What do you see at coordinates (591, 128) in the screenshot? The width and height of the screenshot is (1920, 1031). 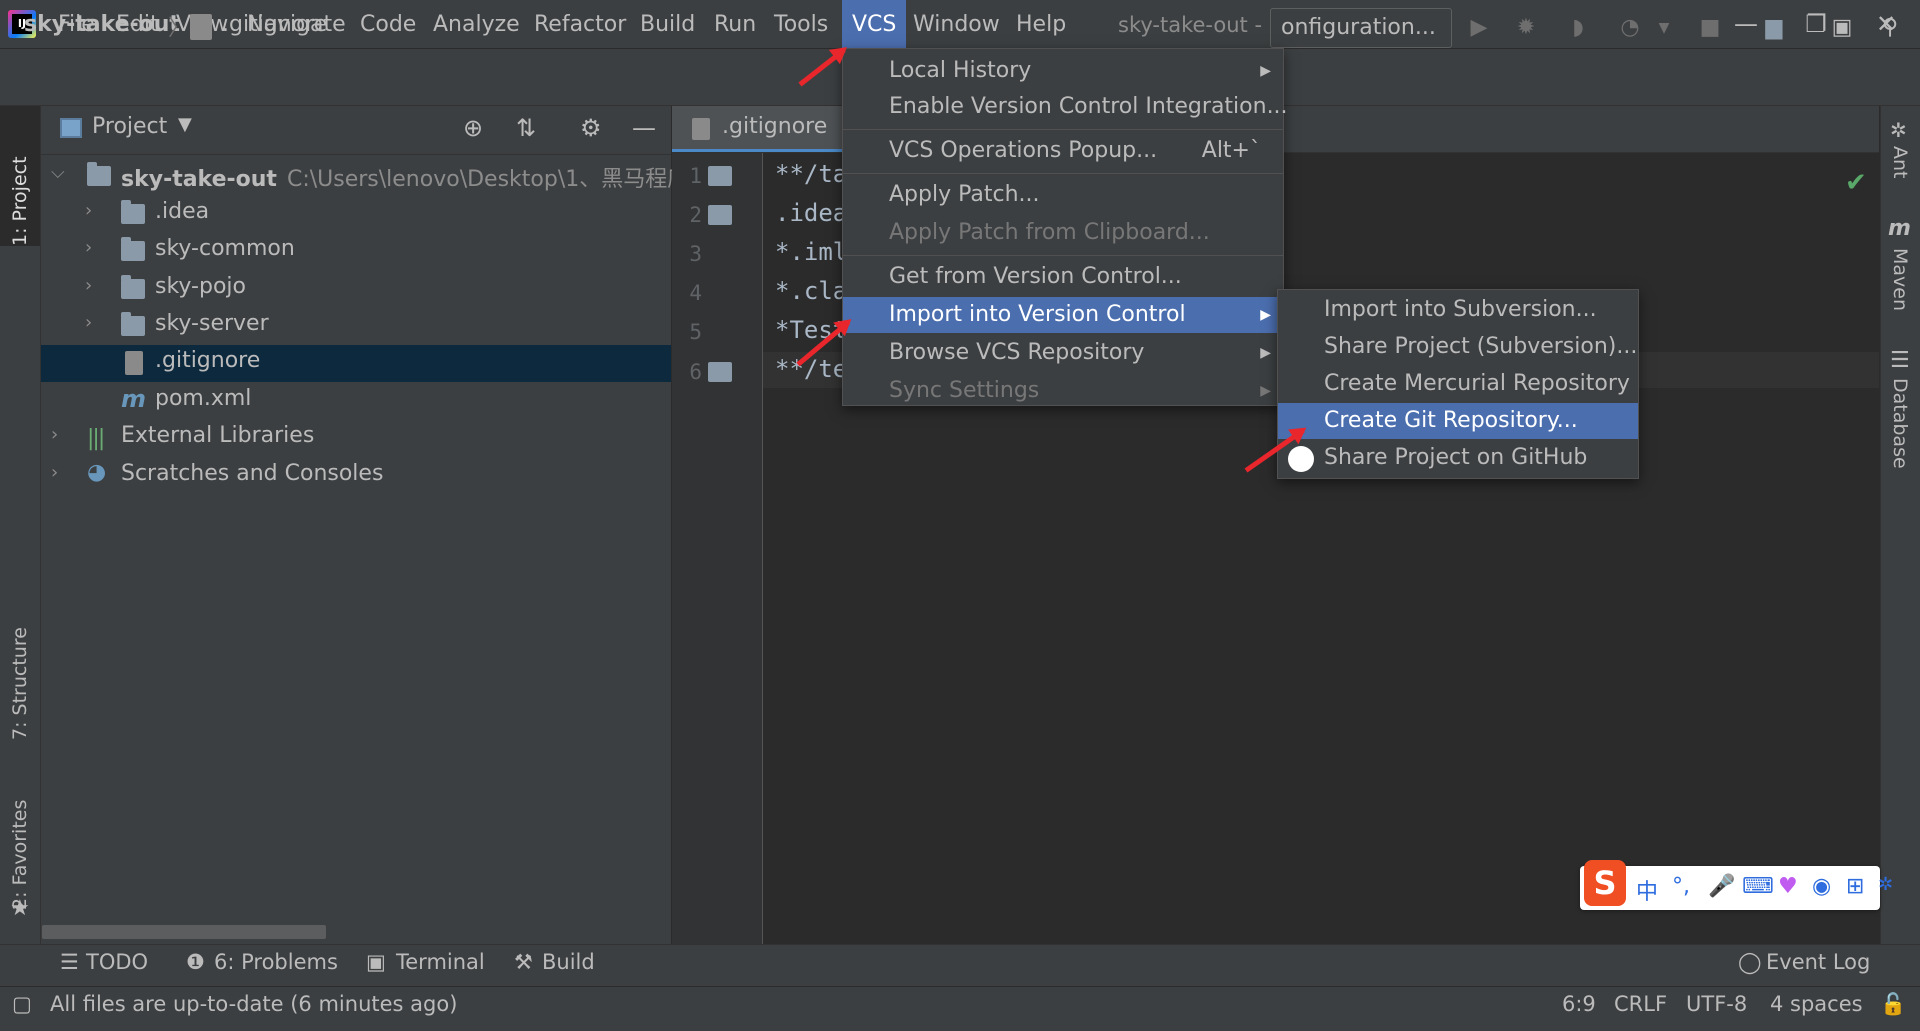 I see `gear-icon: ⚙` at bounding box center [591, 128].